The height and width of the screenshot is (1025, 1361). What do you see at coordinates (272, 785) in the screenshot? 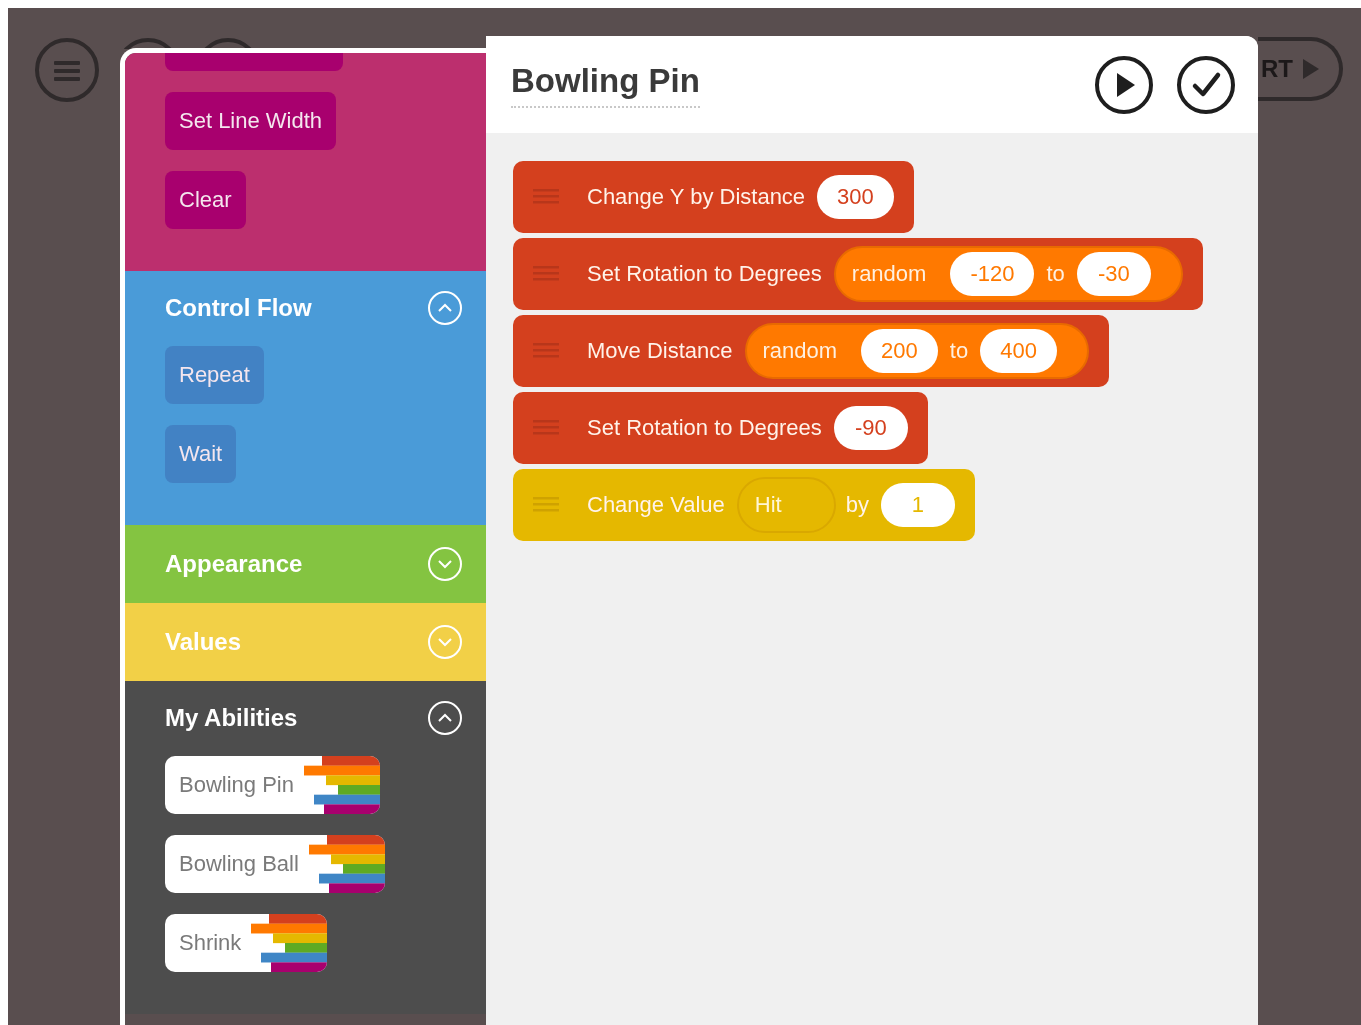
I see `ability-block: Bowling Pin` at bounding box center [272, 785].